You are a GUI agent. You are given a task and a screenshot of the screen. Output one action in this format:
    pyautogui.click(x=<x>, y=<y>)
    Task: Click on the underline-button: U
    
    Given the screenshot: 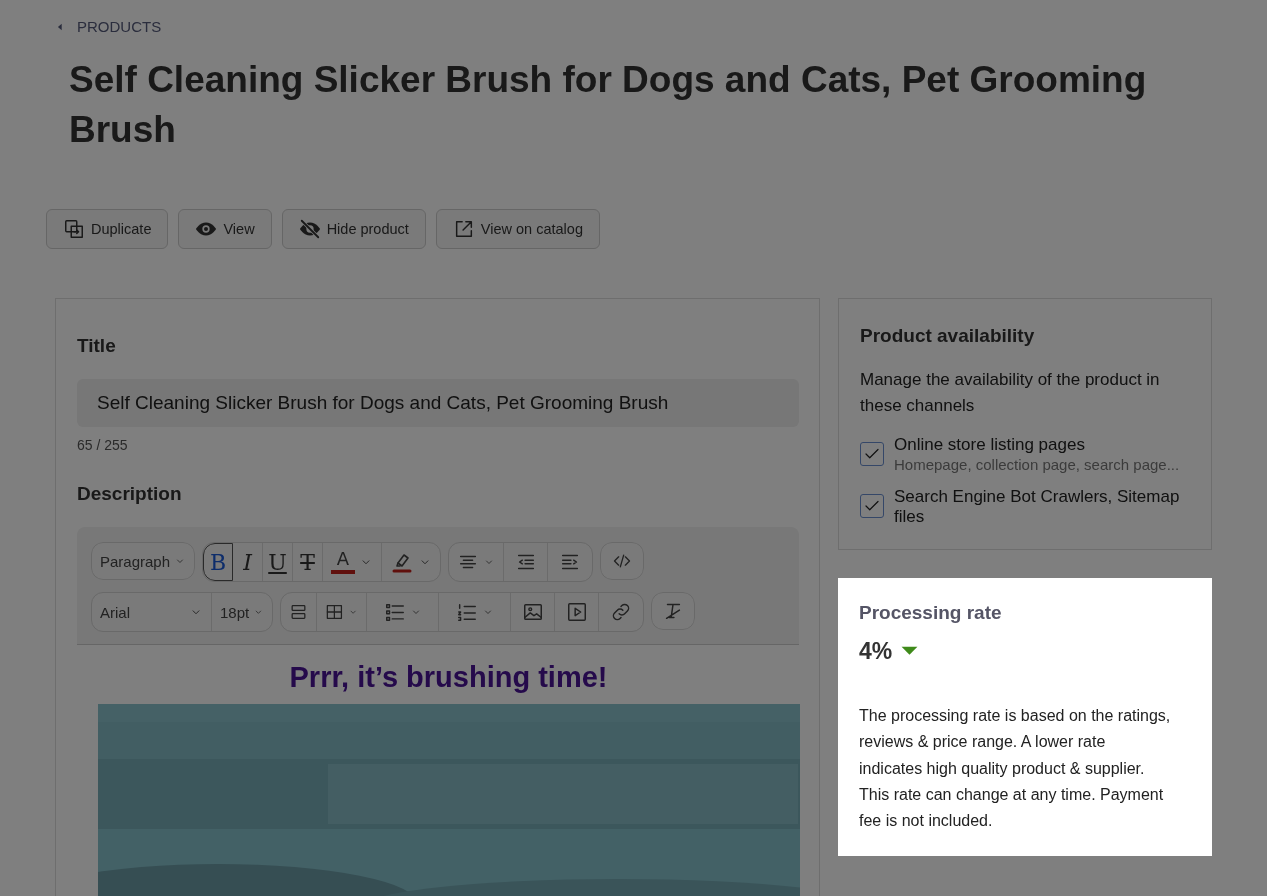 What is the action you would take?
    pyautogui.click(x=278, y=562)
    